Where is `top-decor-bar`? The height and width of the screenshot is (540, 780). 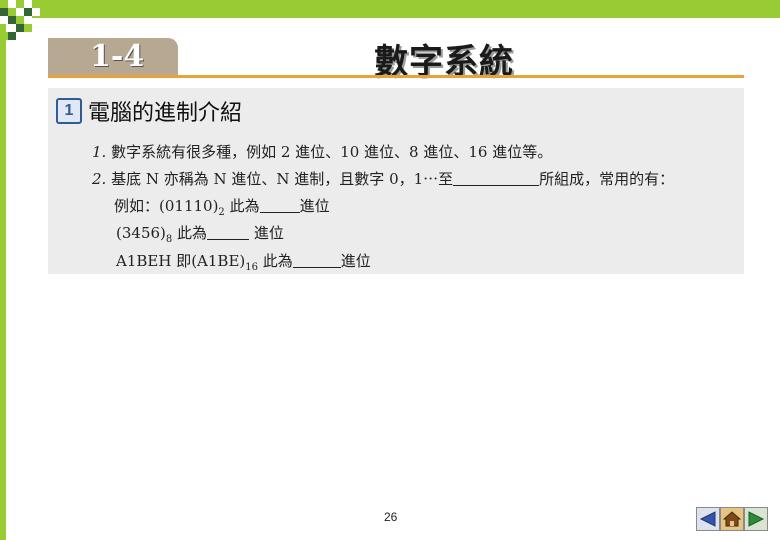
top-decor-bar is located at coordinates (390, 9).